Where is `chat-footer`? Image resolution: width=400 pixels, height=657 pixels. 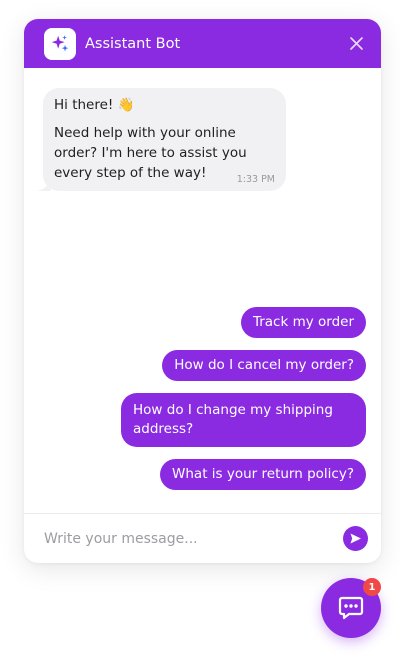 chat-footer is located at coordinates (202, 538).